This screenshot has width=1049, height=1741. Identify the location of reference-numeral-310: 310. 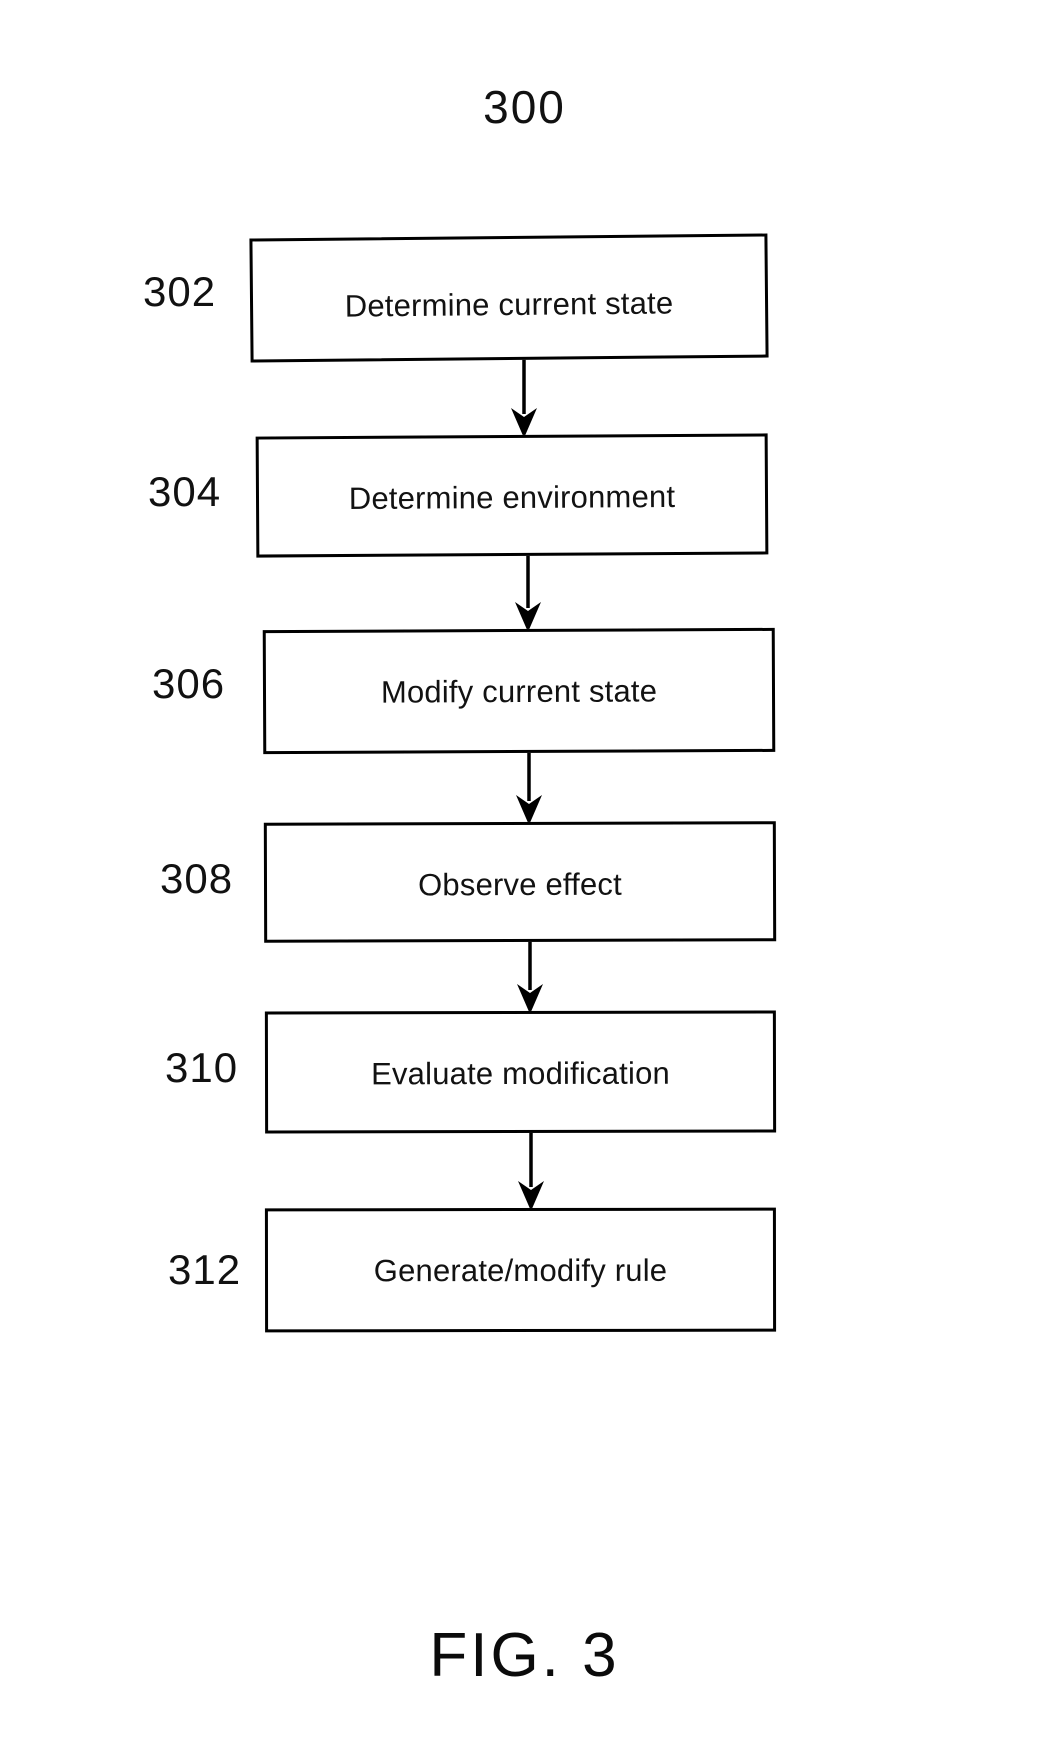
(202, 1067).